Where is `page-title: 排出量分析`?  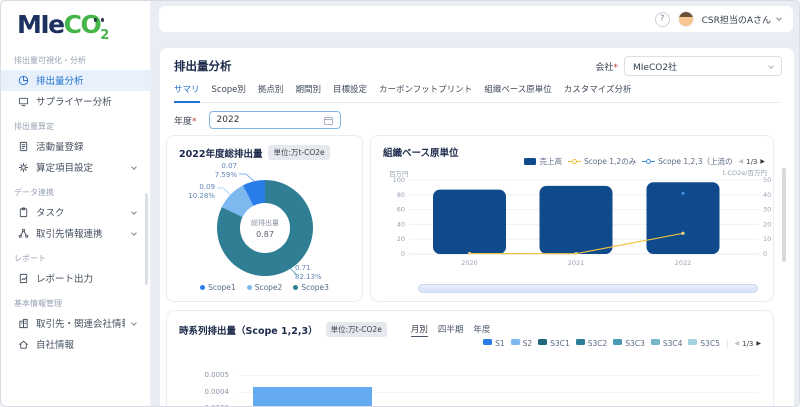
page-title: 排出量分析 is located at coordinates (203, 66).